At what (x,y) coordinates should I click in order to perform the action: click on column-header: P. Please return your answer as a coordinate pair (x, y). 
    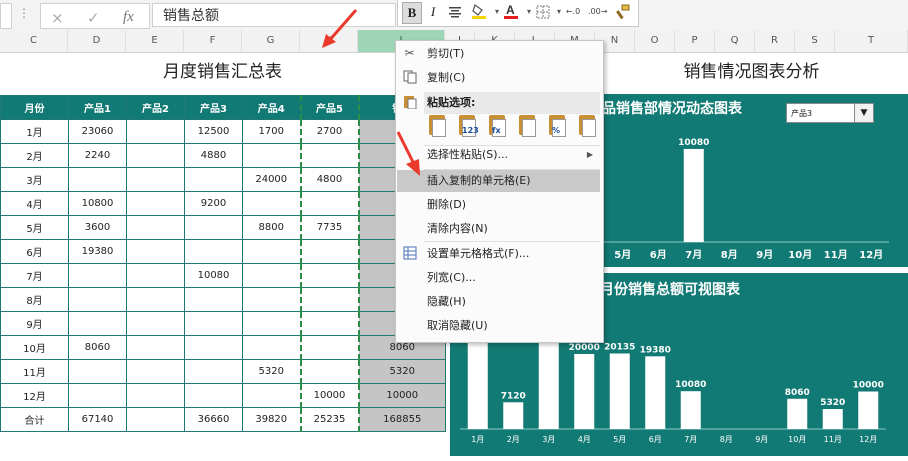
    Looking at the image, I should click on (695, 41).